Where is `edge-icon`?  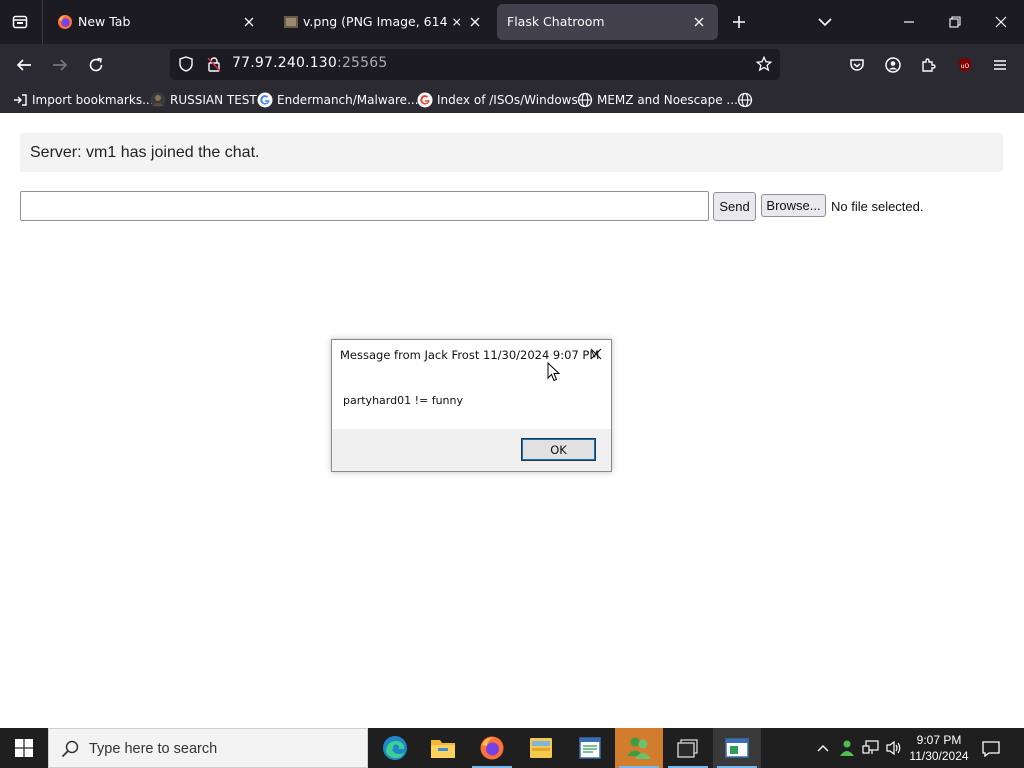
edge-icon is located at coordinates (395, 748).